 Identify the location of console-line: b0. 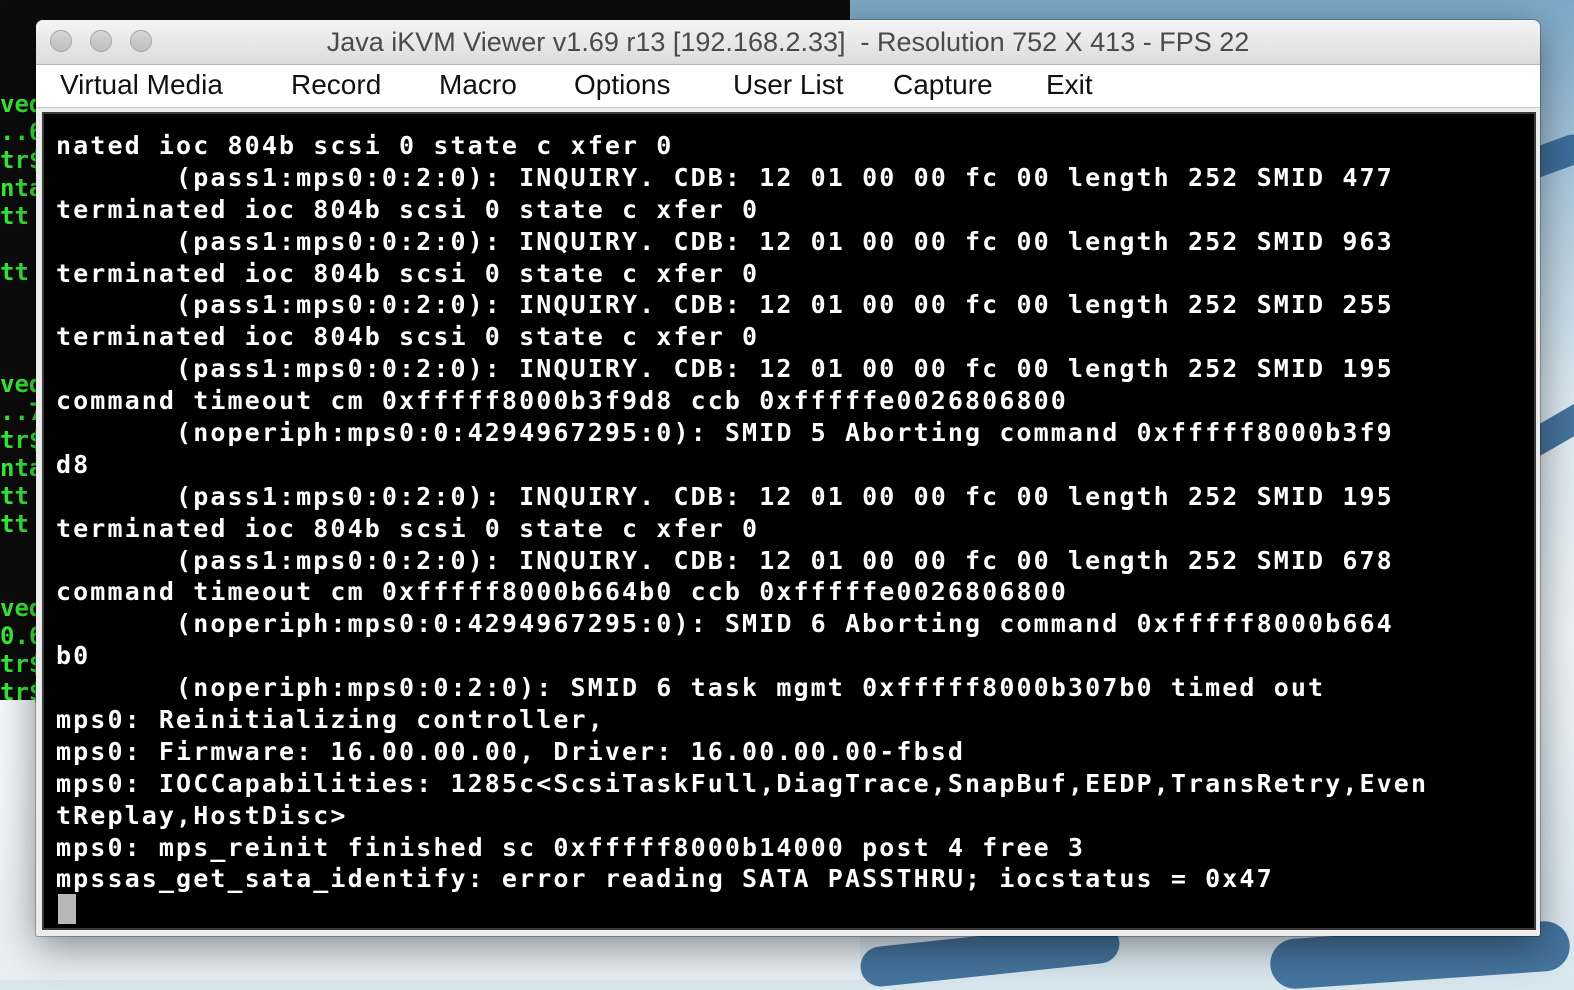
(73, 656).